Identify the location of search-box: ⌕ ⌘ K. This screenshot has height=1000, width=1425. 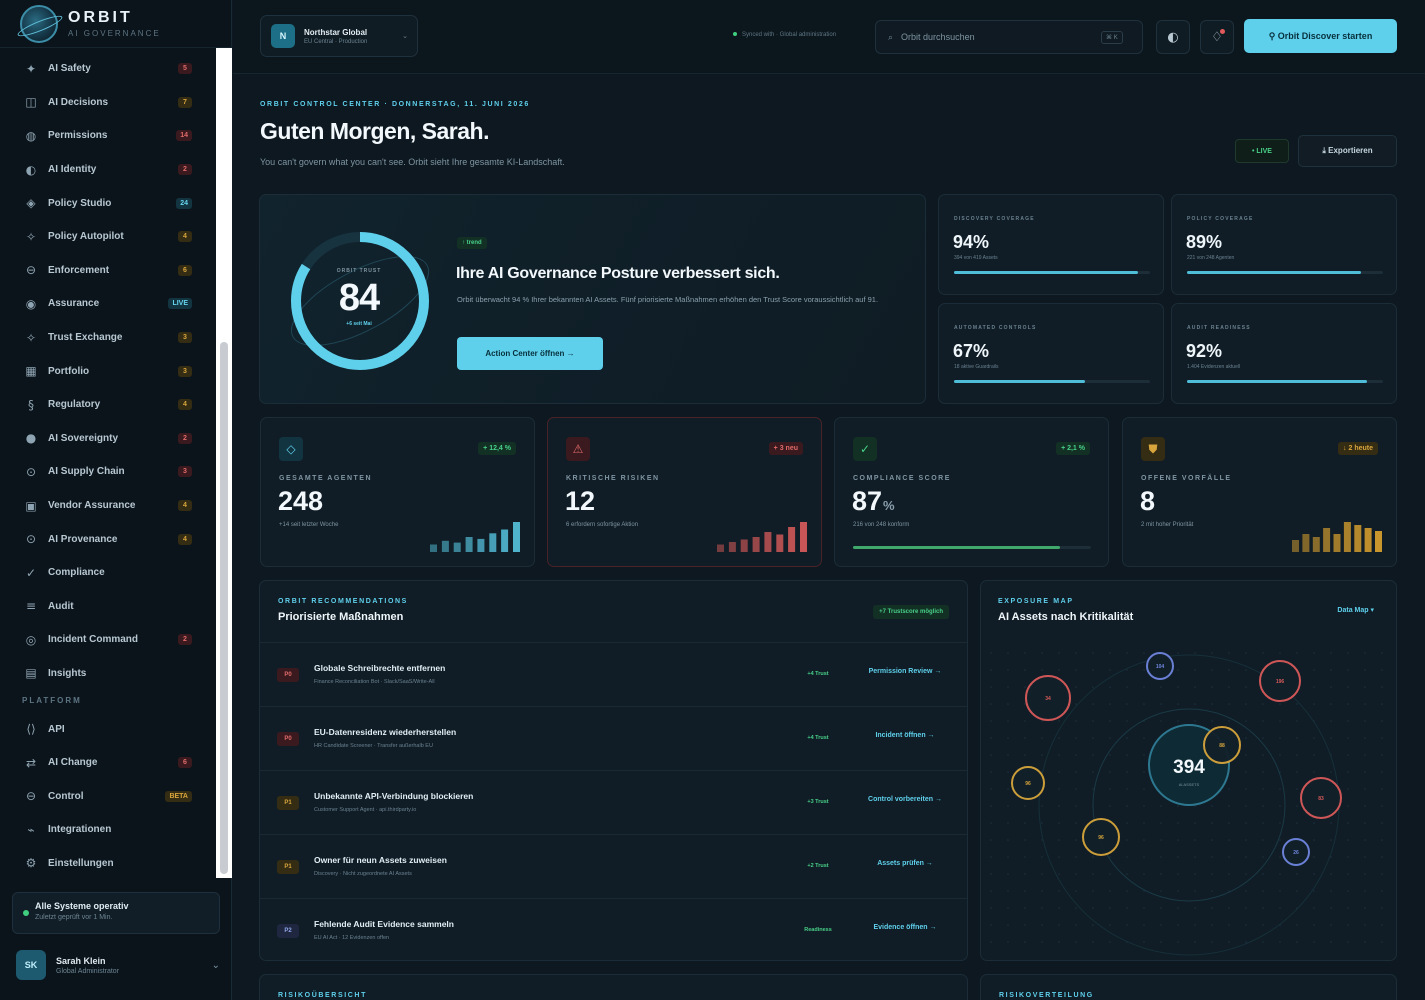
(1009, 37).